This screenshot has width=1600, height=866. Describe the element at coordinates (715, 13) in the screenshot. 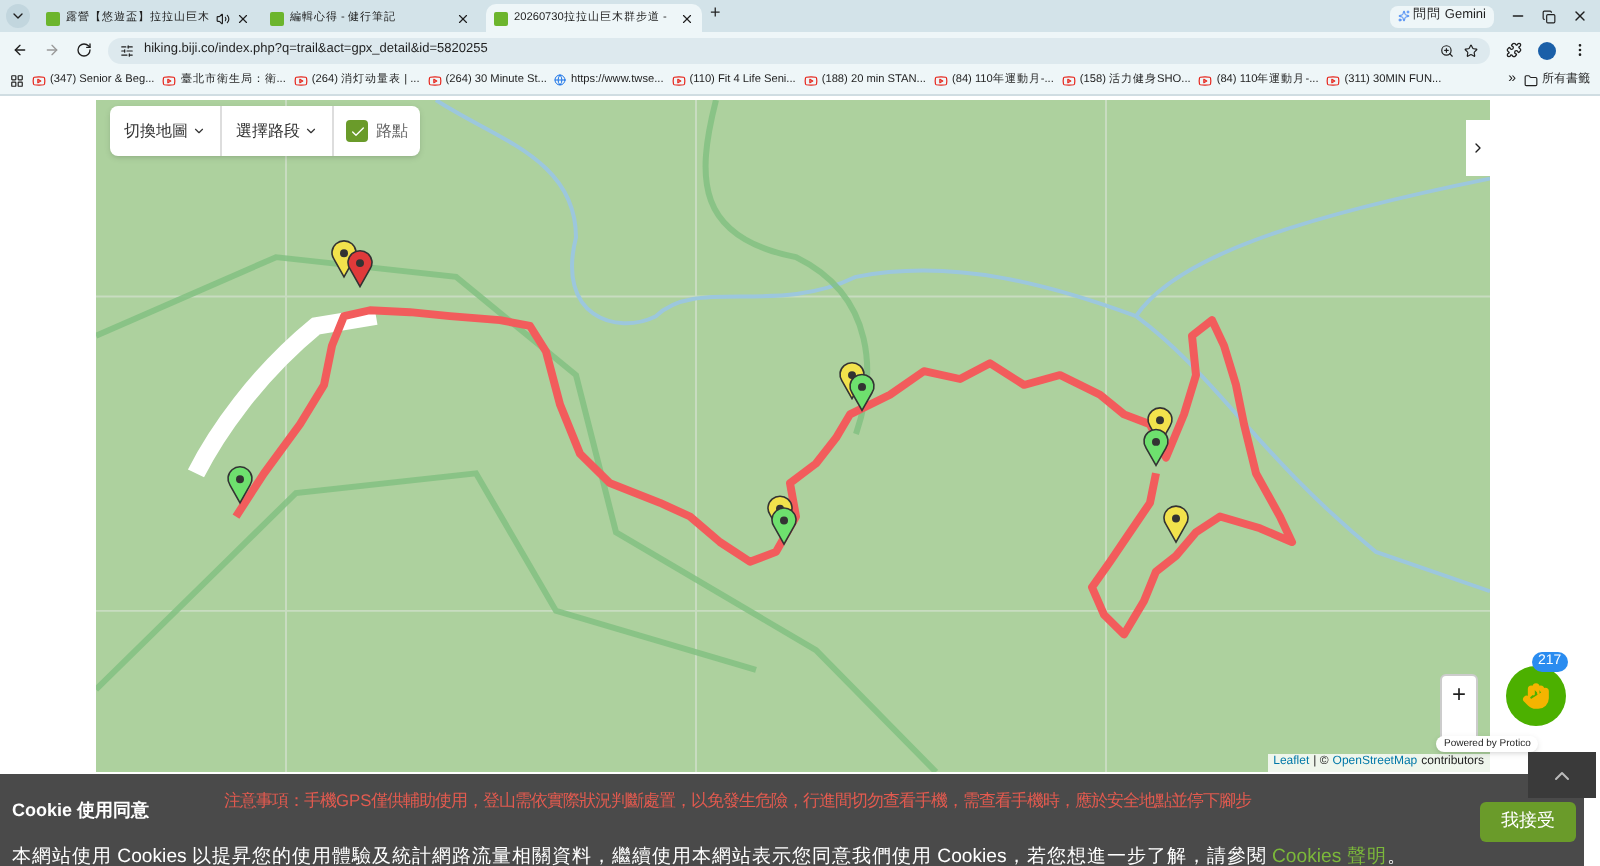

I see `new-tab-button: +` at that location.